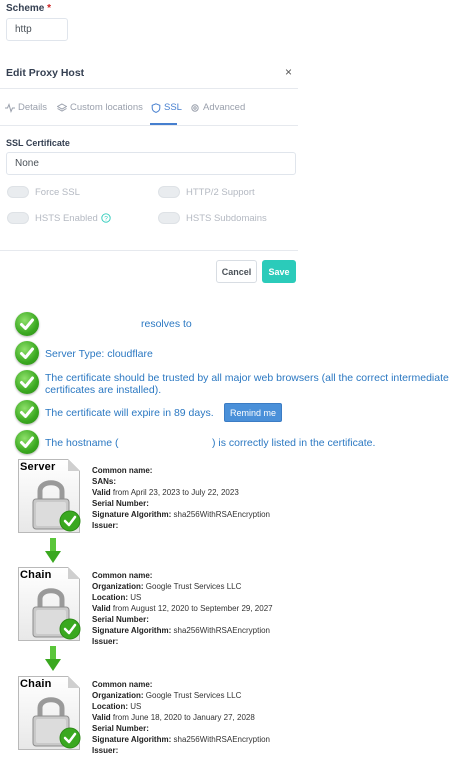 Image resolution: width=474 pixels, height=768 pixels. What do you see at coordinates (151, 163) in the screenshot?
I see `ssl-certificate-select: None` at bounding box center [151, 163].